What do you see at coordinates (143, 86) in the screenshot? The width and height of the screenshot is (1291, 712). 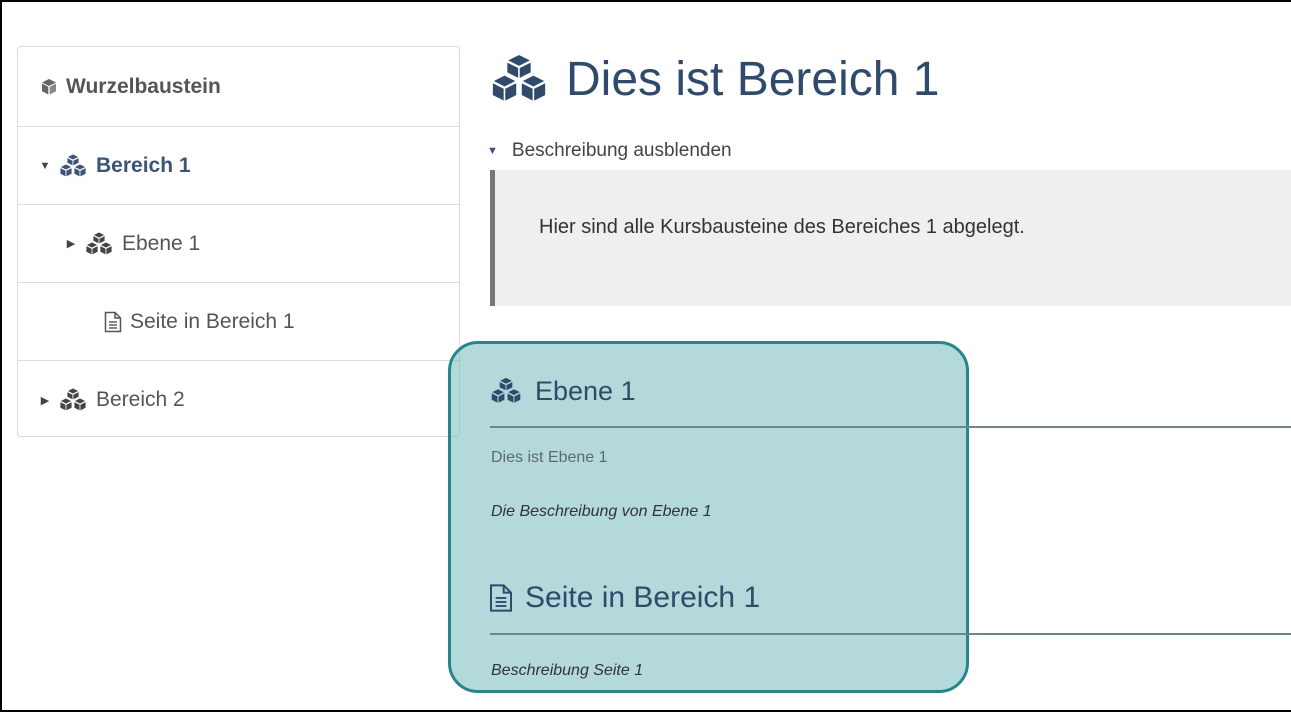 I see `sidebar-item-label: Wurzelbaustein` at bounding box center [143, 86].